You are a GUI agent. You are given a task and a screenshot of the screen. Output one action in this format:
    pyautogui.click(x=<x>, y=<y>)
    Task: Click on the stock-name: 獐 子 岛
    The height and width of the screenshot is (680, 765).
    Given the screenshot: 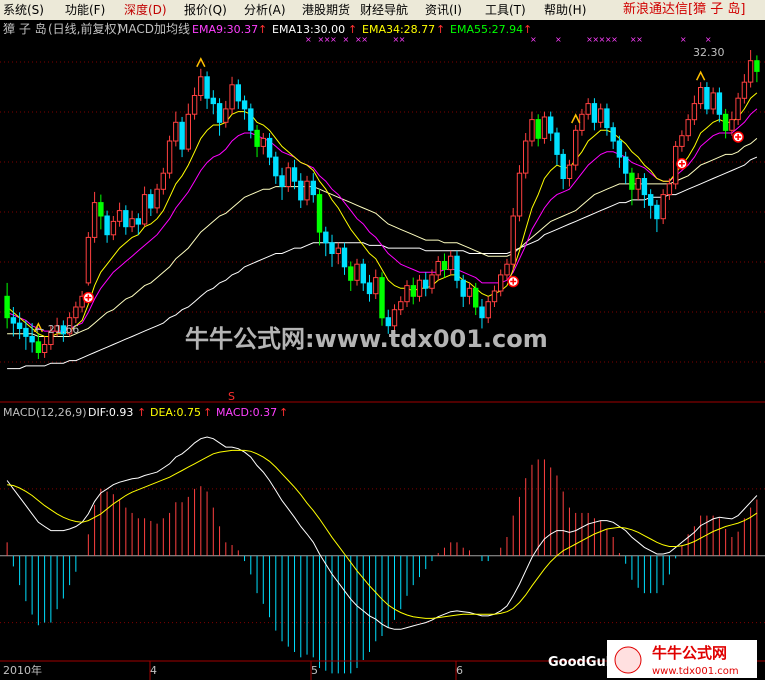 What is the action you would take?
    pyautogui.click(x=25, y=28)
    